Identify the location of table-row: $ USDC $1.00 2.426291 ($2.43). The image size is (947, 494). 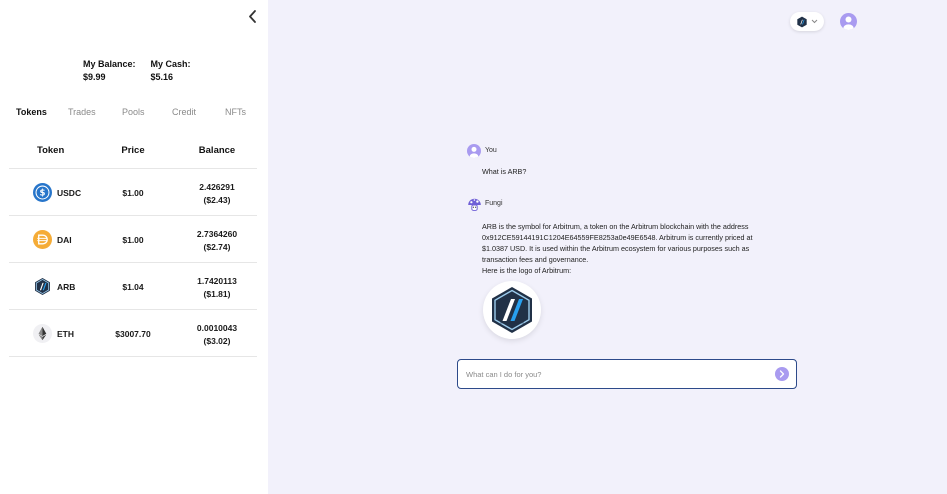
(133, 192).